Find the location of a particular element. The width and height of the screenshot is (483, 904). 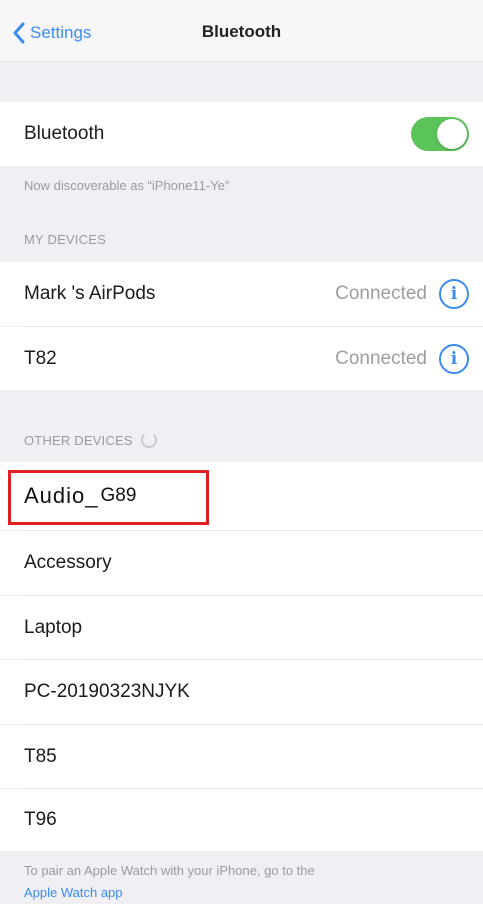

device-row-other-2: Laptop is located at coordinates (241, 627).